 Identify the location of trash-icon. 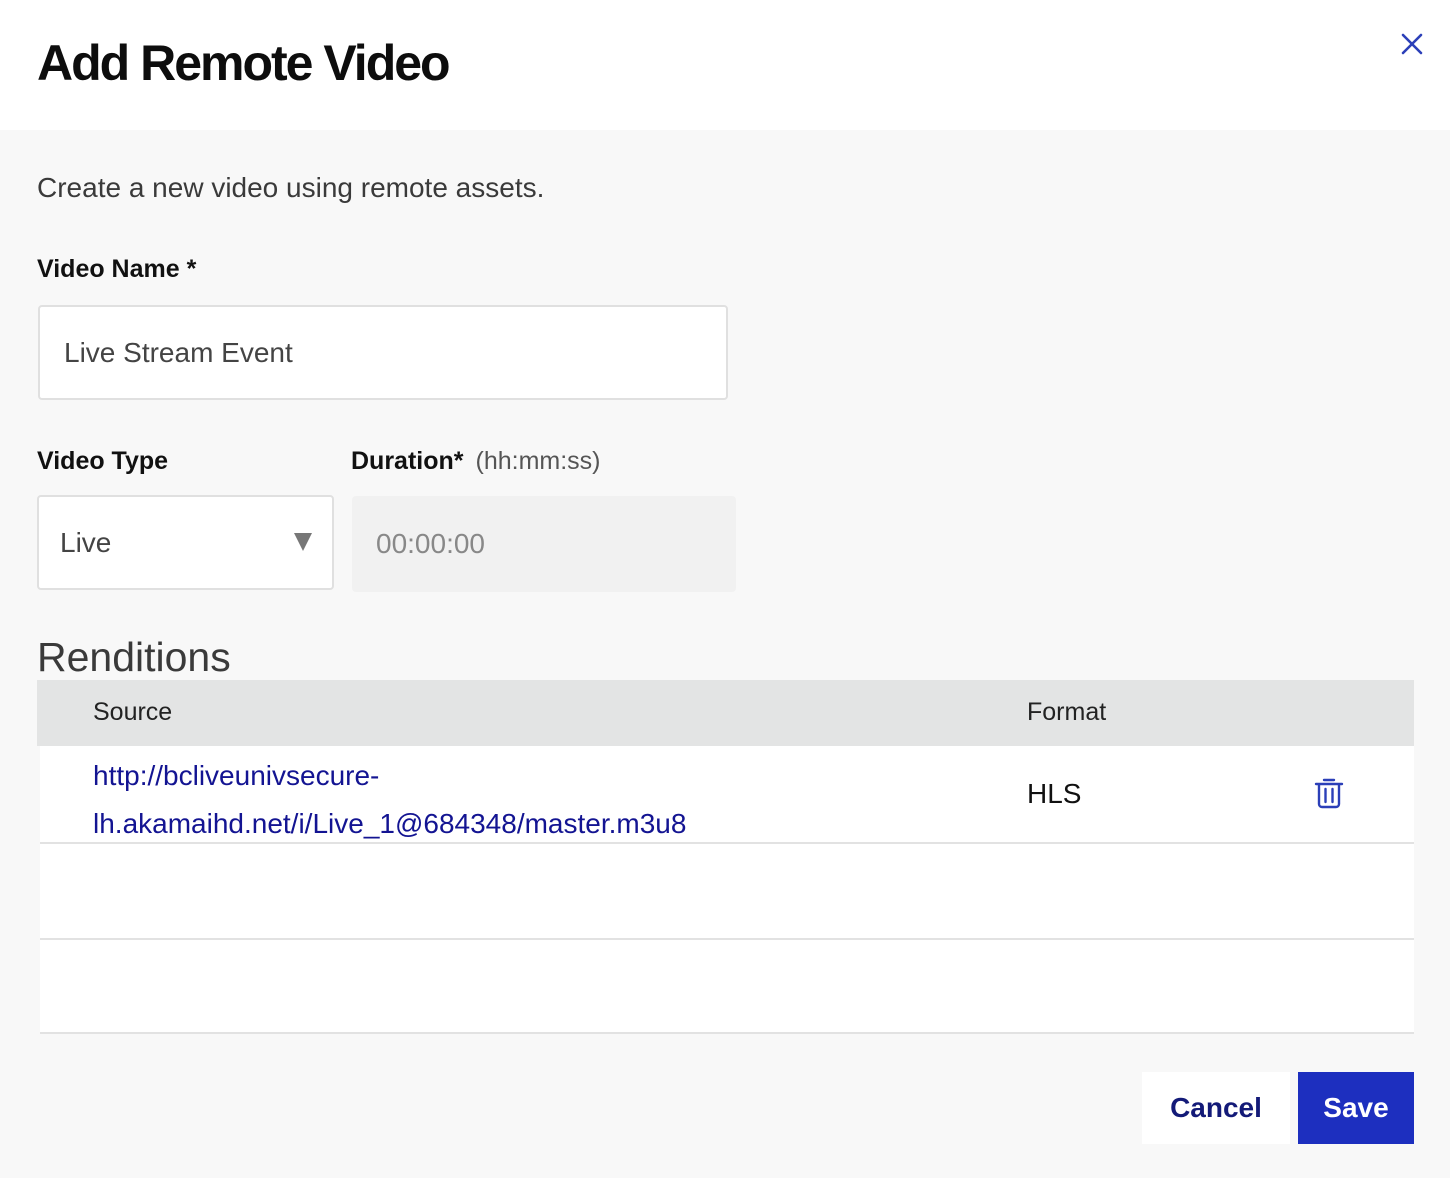
(1329, 793).